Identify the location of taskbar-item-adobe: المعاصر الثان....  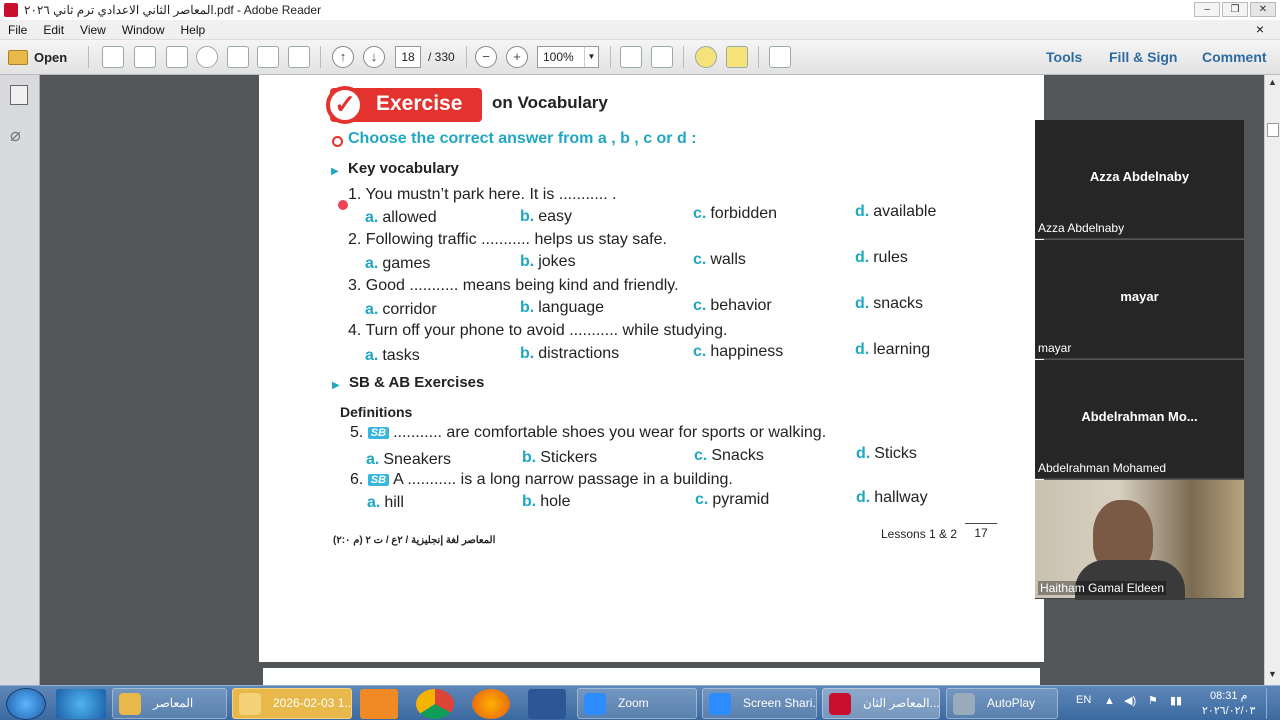
(881, 703).